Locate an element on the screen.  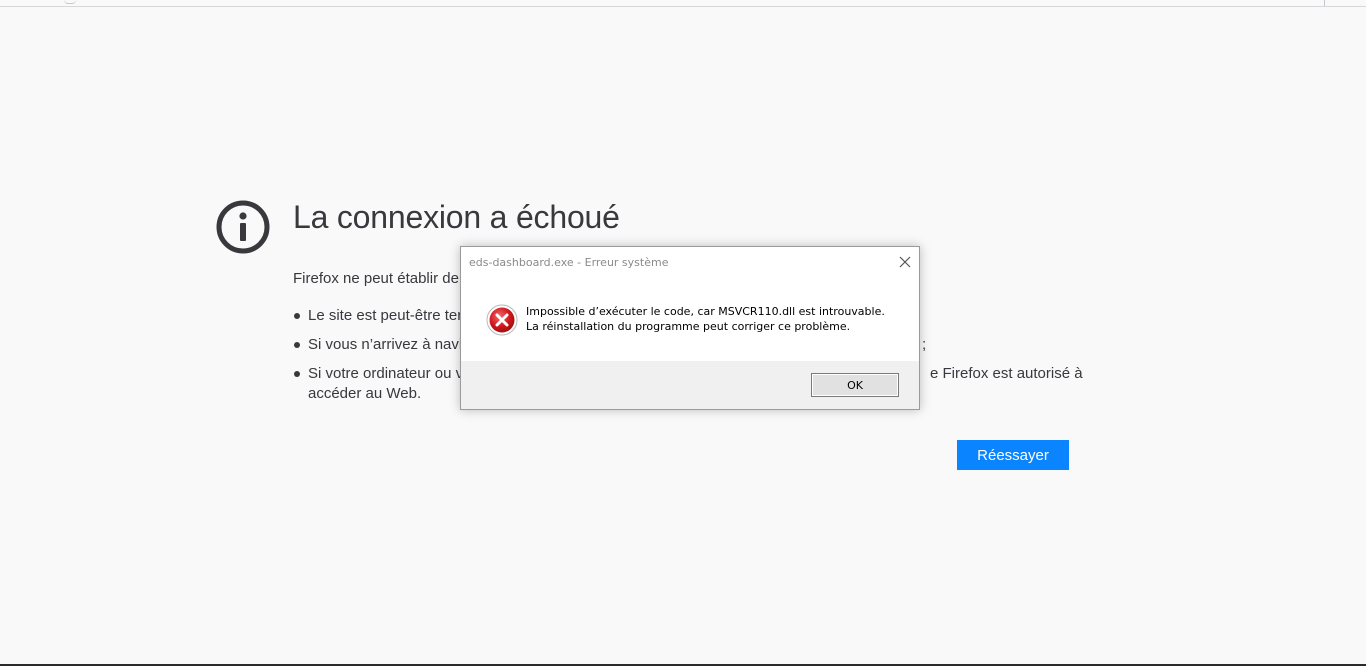
ok-button: OK is located at coordinates (855, 385).